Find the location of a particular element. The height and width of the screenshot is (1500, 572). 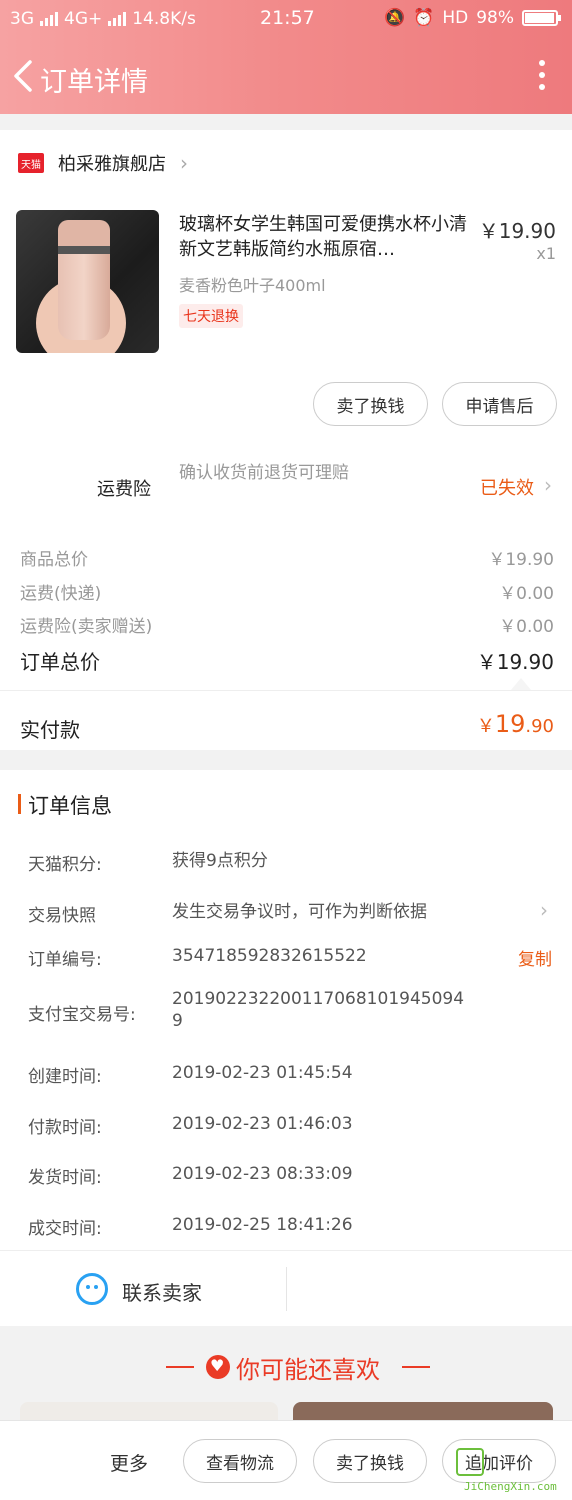

return-policy-badge: 七天退换 is located at coordinates (211, 316).